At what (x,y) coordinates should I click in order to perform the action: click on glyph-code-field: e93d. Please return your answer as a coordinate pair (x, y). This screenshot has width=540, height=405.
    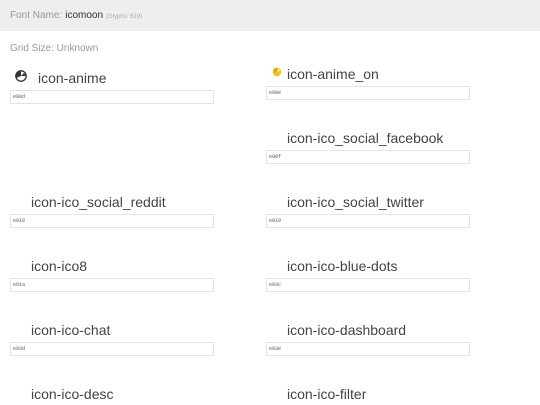
    Looking at the image, I should click on (112, 349).